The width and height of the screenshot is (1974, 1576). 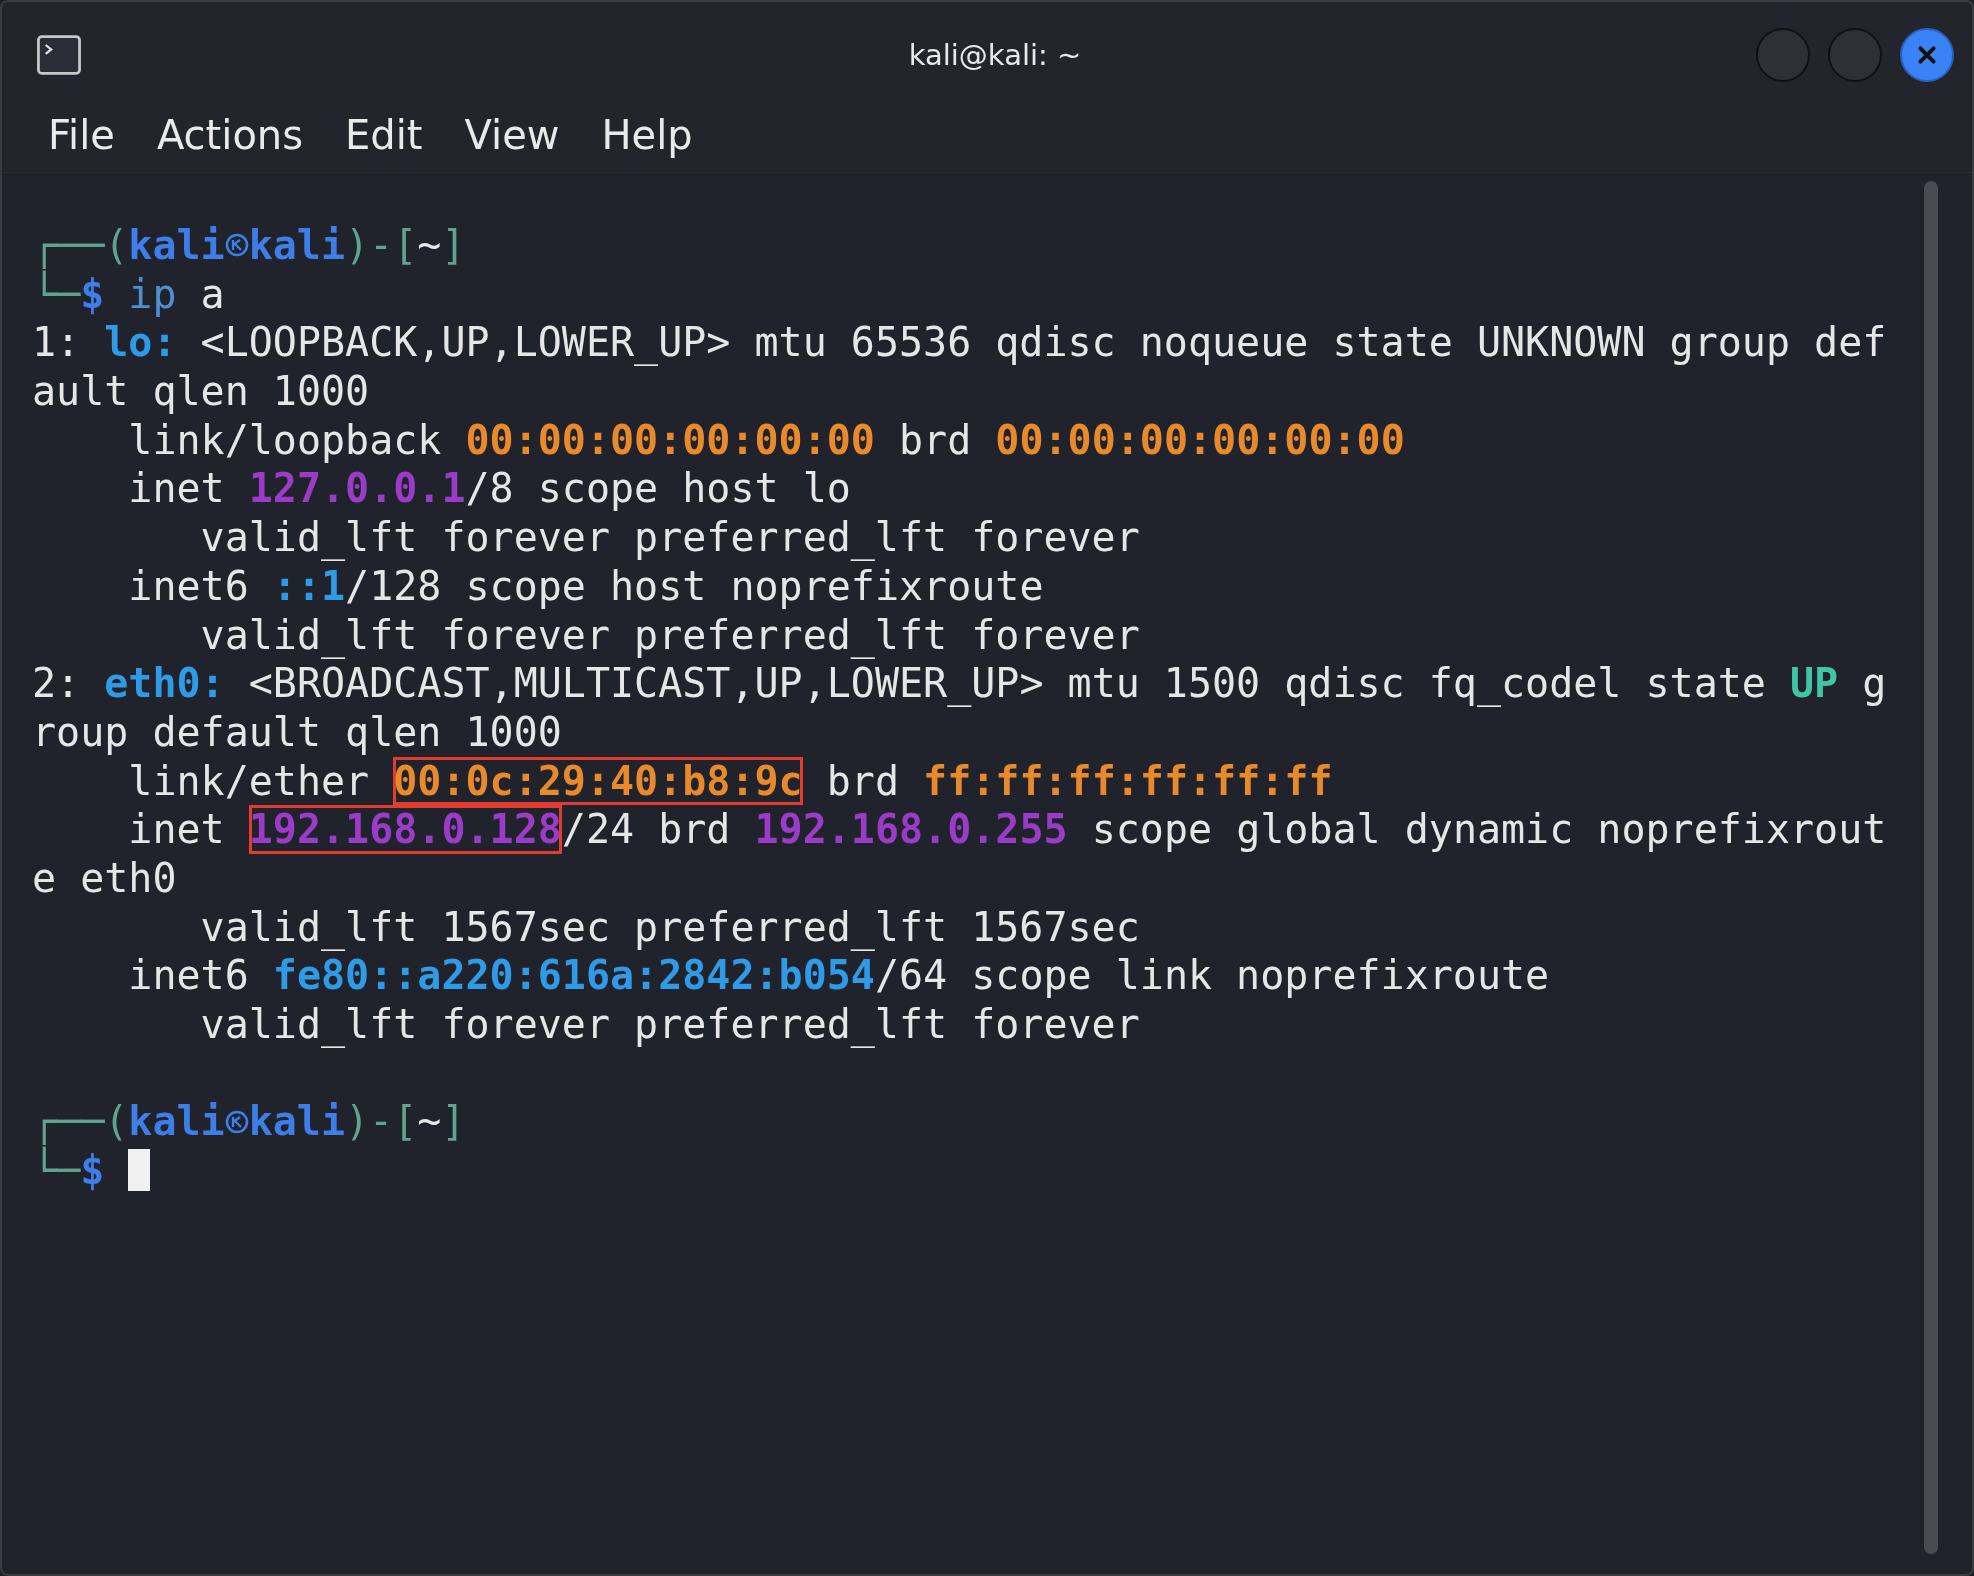 I want to click on terminal-text: link/ether, so click(x=249, y=781).